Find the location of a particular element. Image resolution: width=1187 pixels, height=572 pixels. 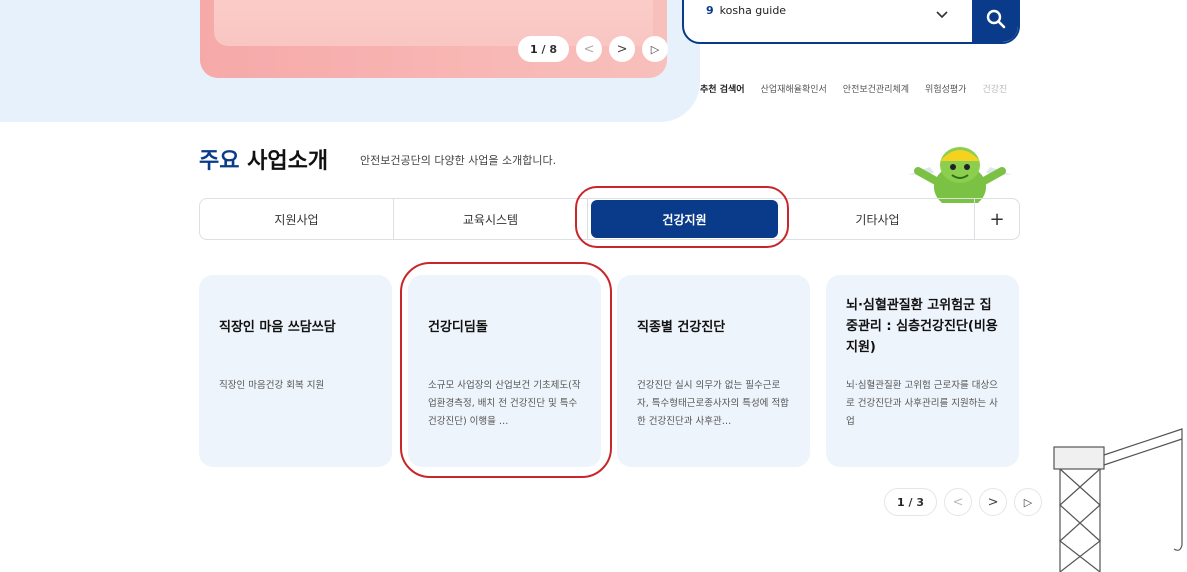

banner-prev-button: < is located at coordinates (589, 49).